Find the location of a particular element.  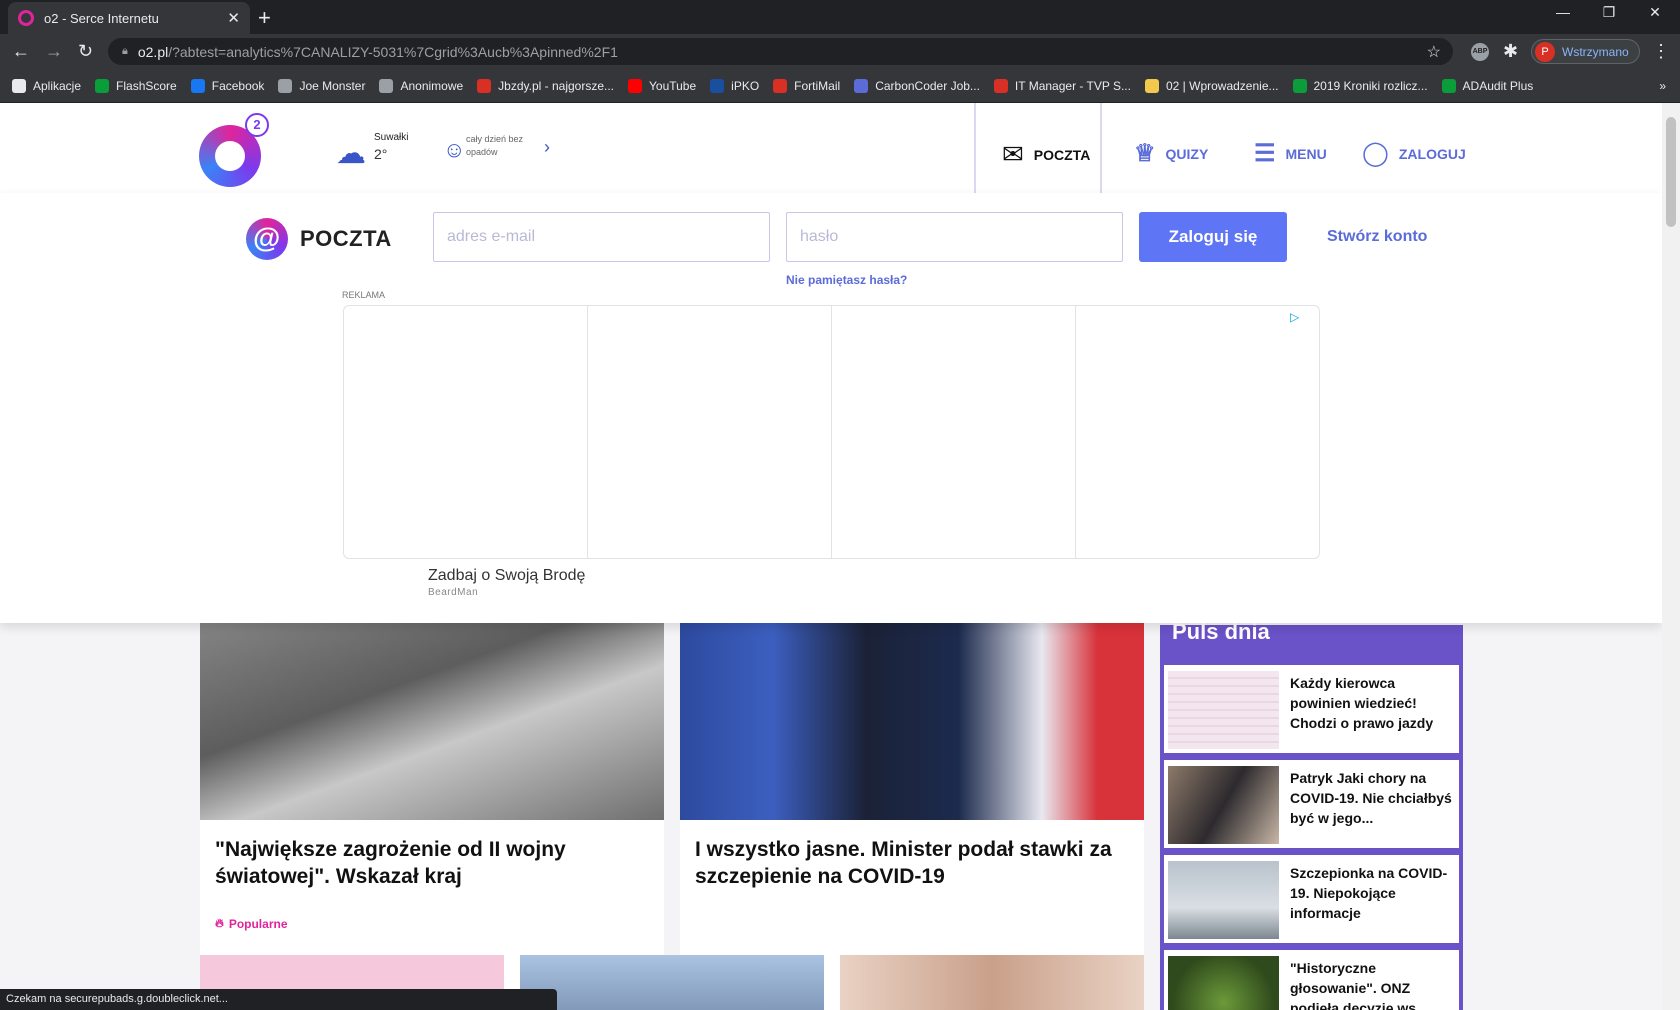

lock-icon: 🔒︎ is located at coordinates (125, 51).